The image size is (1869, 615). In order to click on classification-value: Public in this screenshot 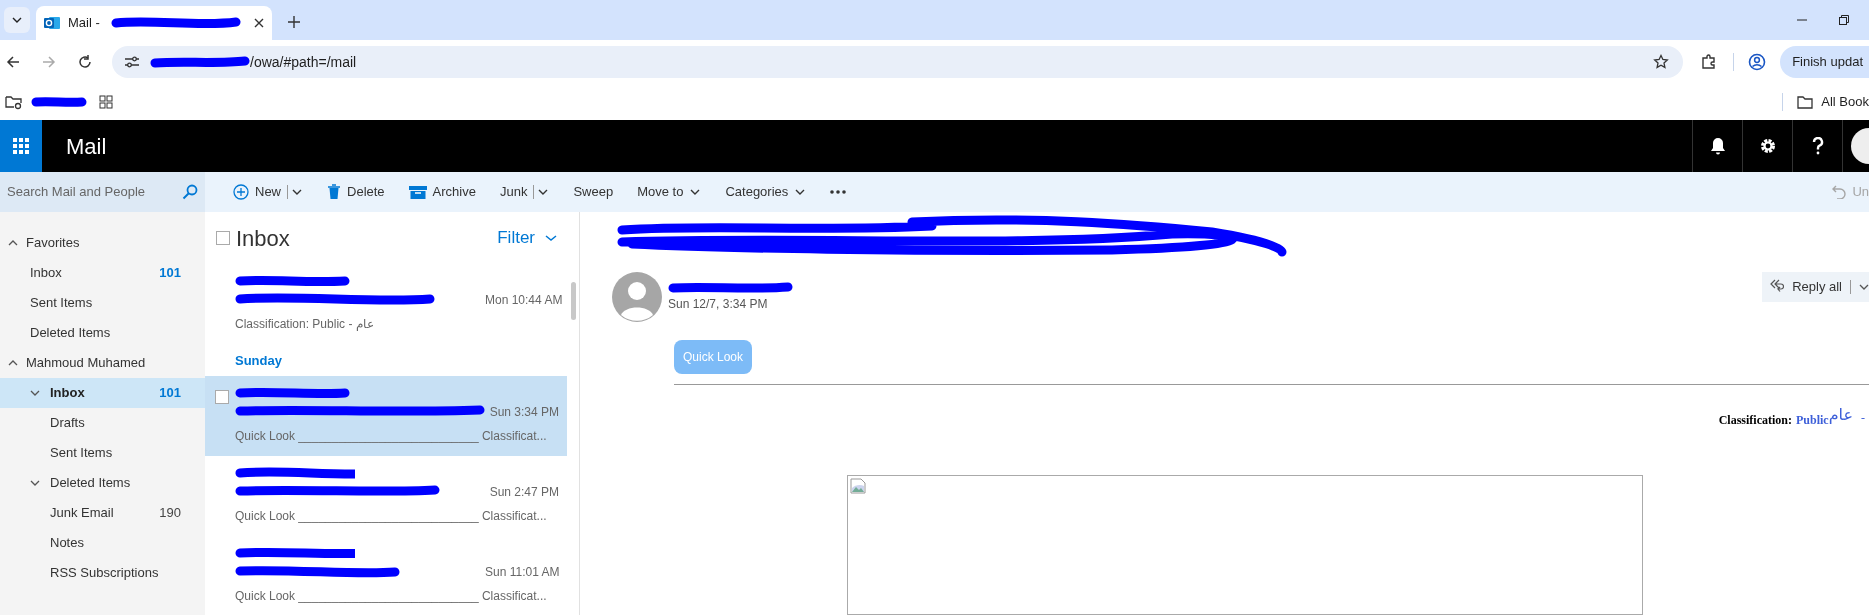, I will do `click(1812, 421)`.